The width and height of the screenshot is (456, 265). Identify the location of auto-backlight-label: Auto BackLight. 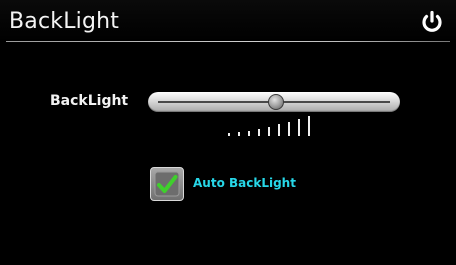
(244, 183).